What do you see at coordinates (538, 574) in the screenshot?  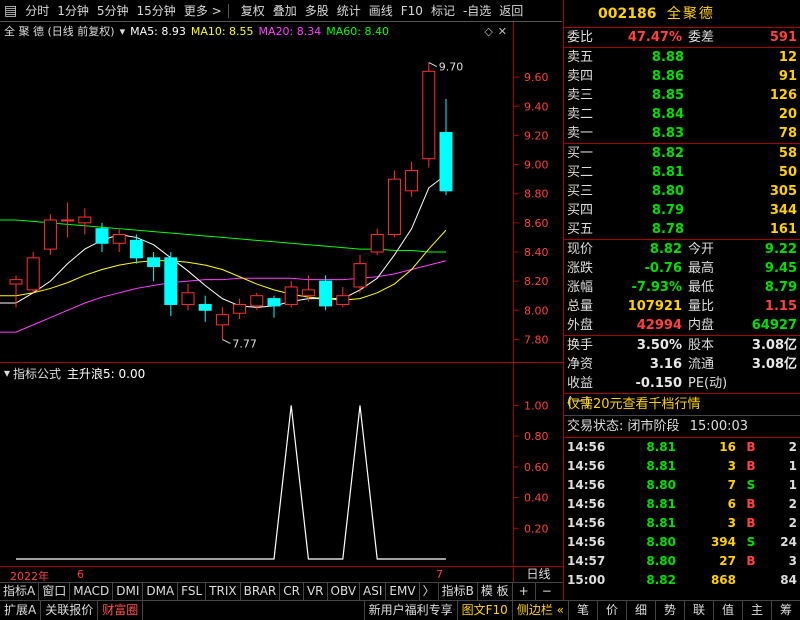 I see `period-label: 日线` at bounding box center [538, 574].